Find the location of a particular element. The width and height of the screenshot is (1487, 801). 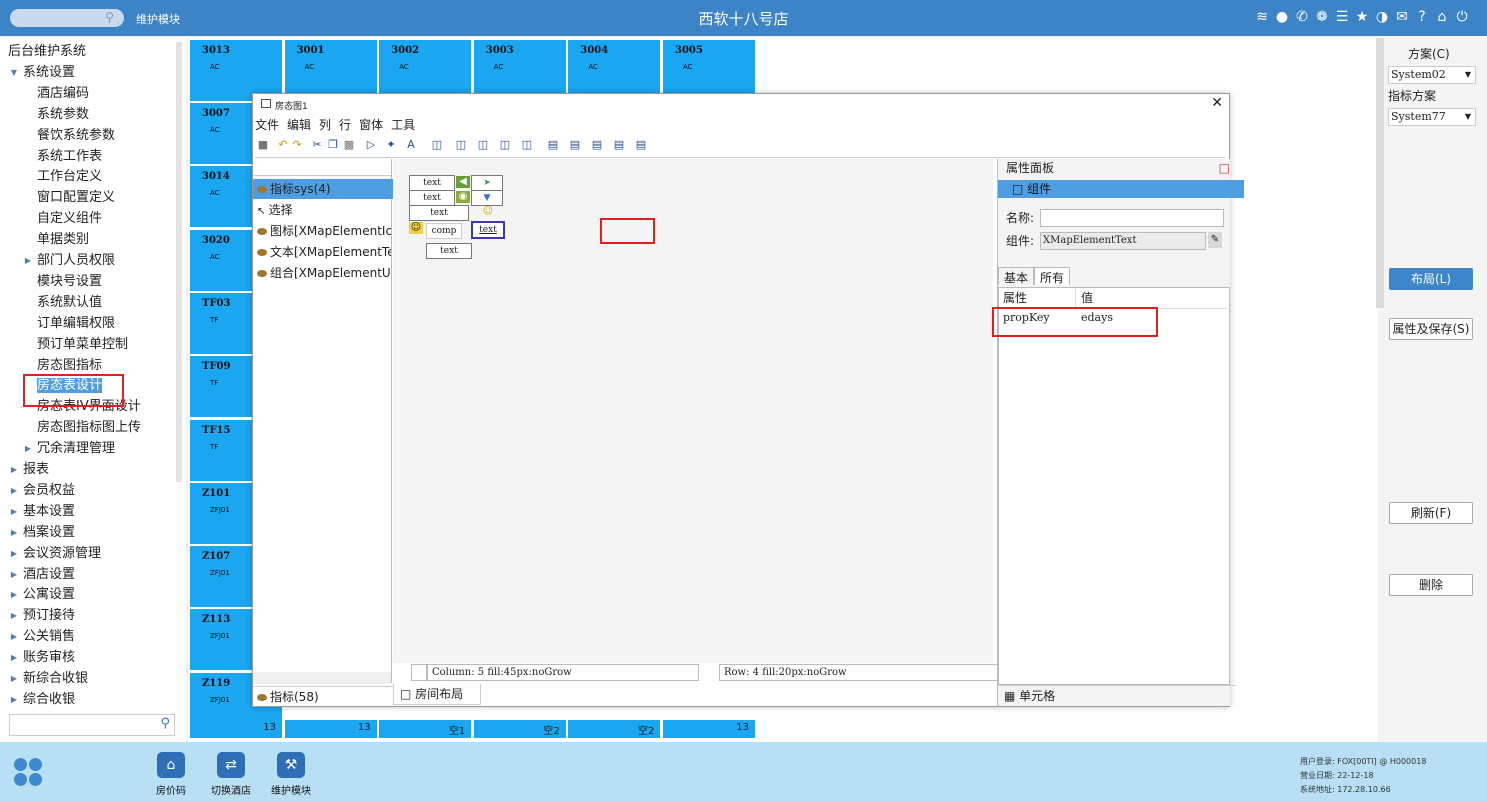

save-properties-button: 属性及保存(S) is located at coordinates (1431, 329).